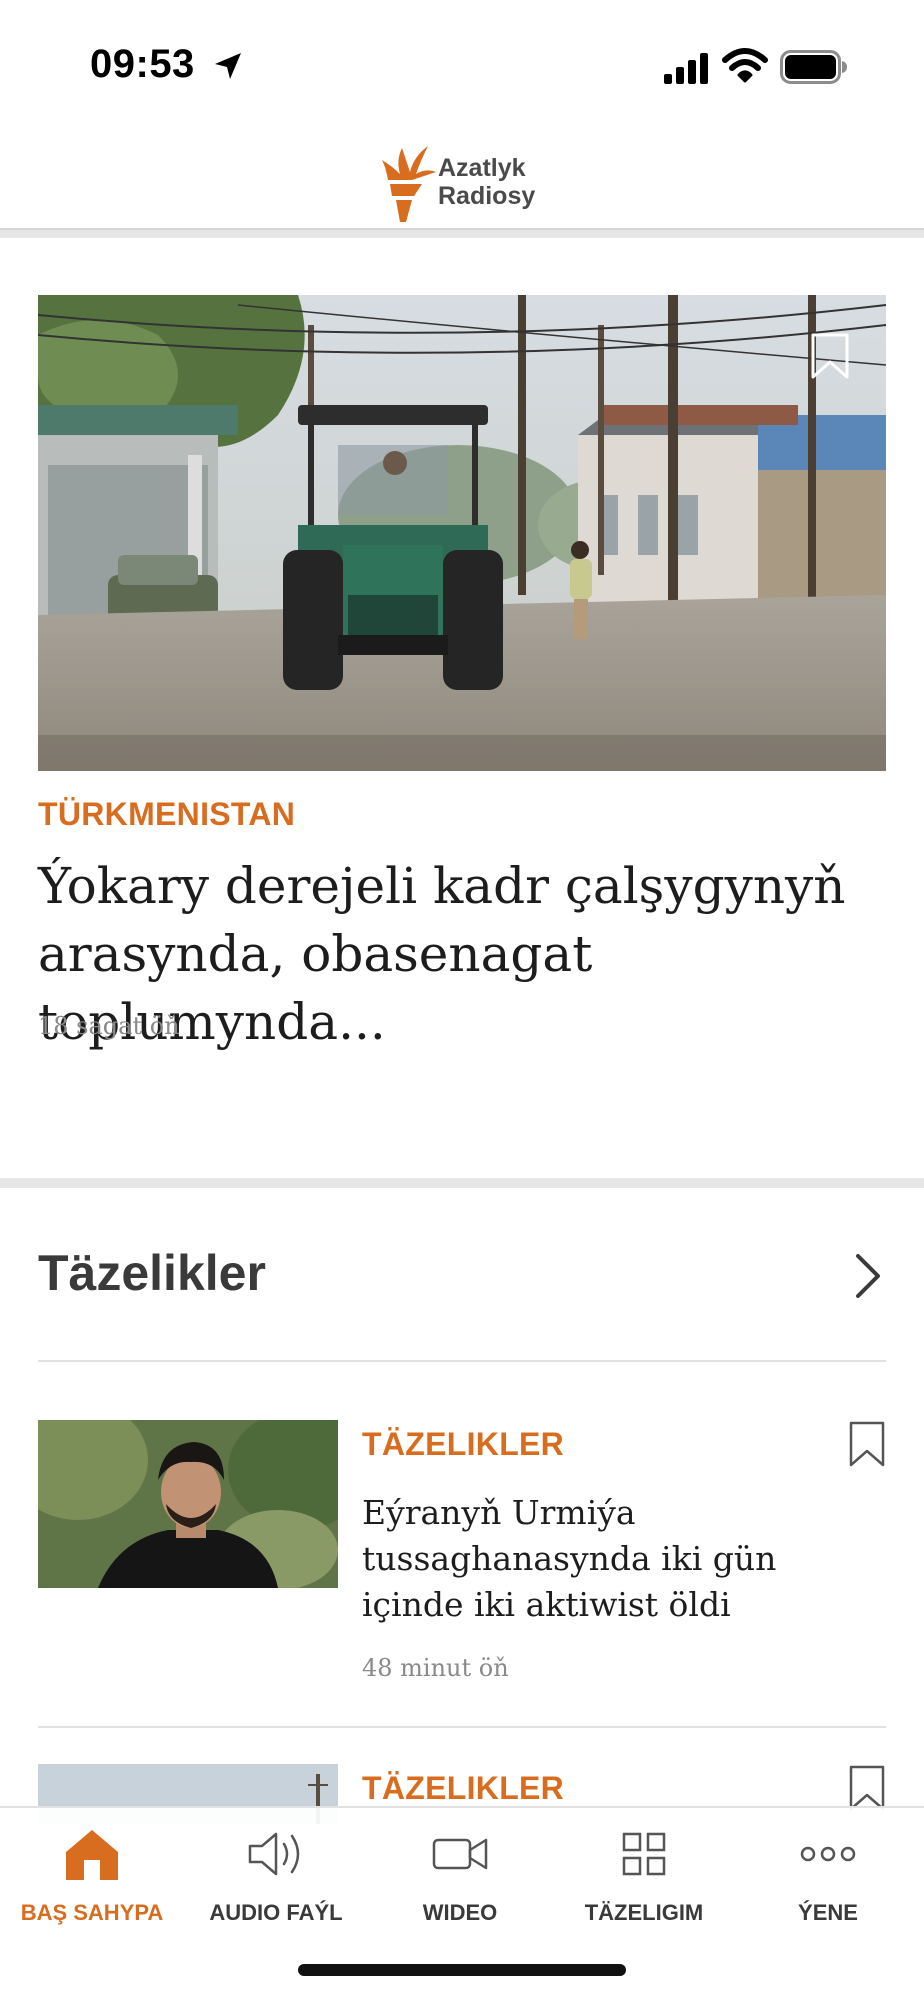 This screenshot has height=2000, width=924. What do you see at coordinates (166, 814) in the screenshot?
I see `hero-category: TÜRKMENISTAN` at bounding box center [166, 814].